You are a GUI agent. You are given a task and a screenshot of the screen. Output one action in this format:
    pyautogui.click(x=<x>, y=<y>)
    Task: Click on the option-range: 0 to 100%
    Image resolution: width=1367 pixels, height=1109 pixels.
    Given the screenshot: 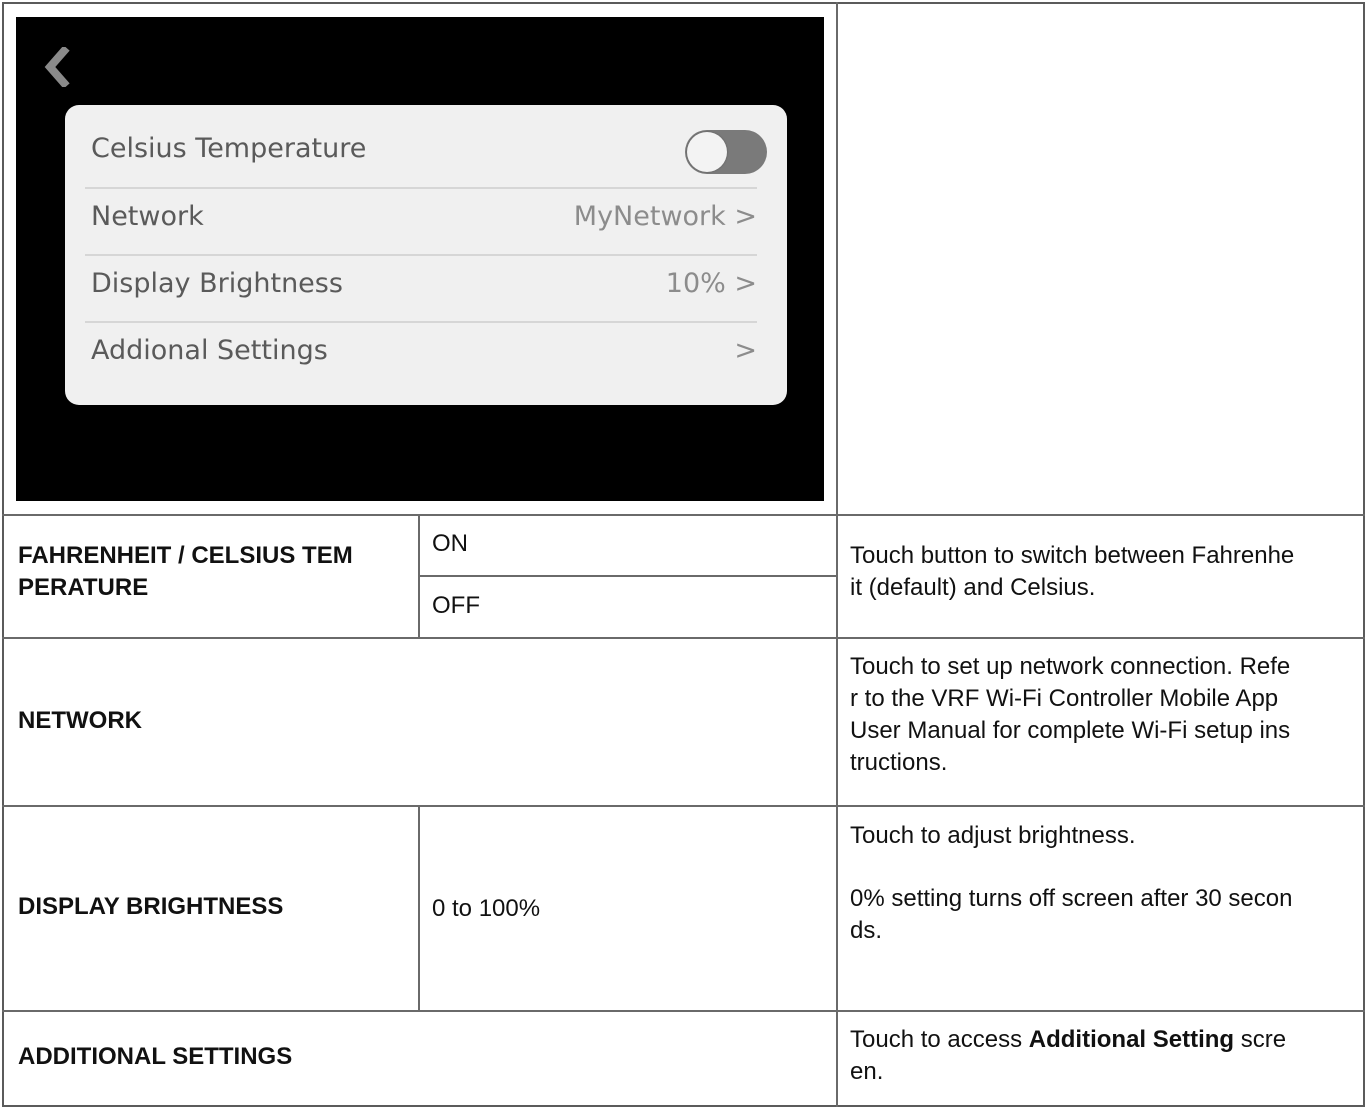 What is the action you would take?
    pyautogui.click(x=486, y=908)
    